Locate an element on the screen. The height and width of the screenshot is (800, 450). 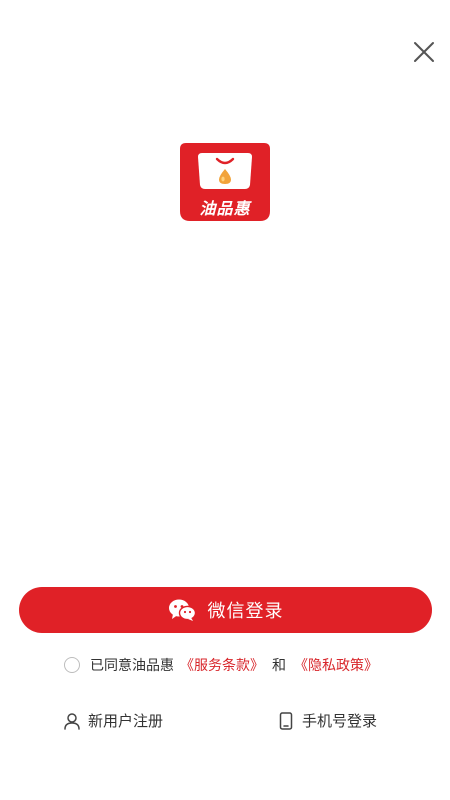
wechat-login-button: 微信登录 is located at coordinates (225, 610).